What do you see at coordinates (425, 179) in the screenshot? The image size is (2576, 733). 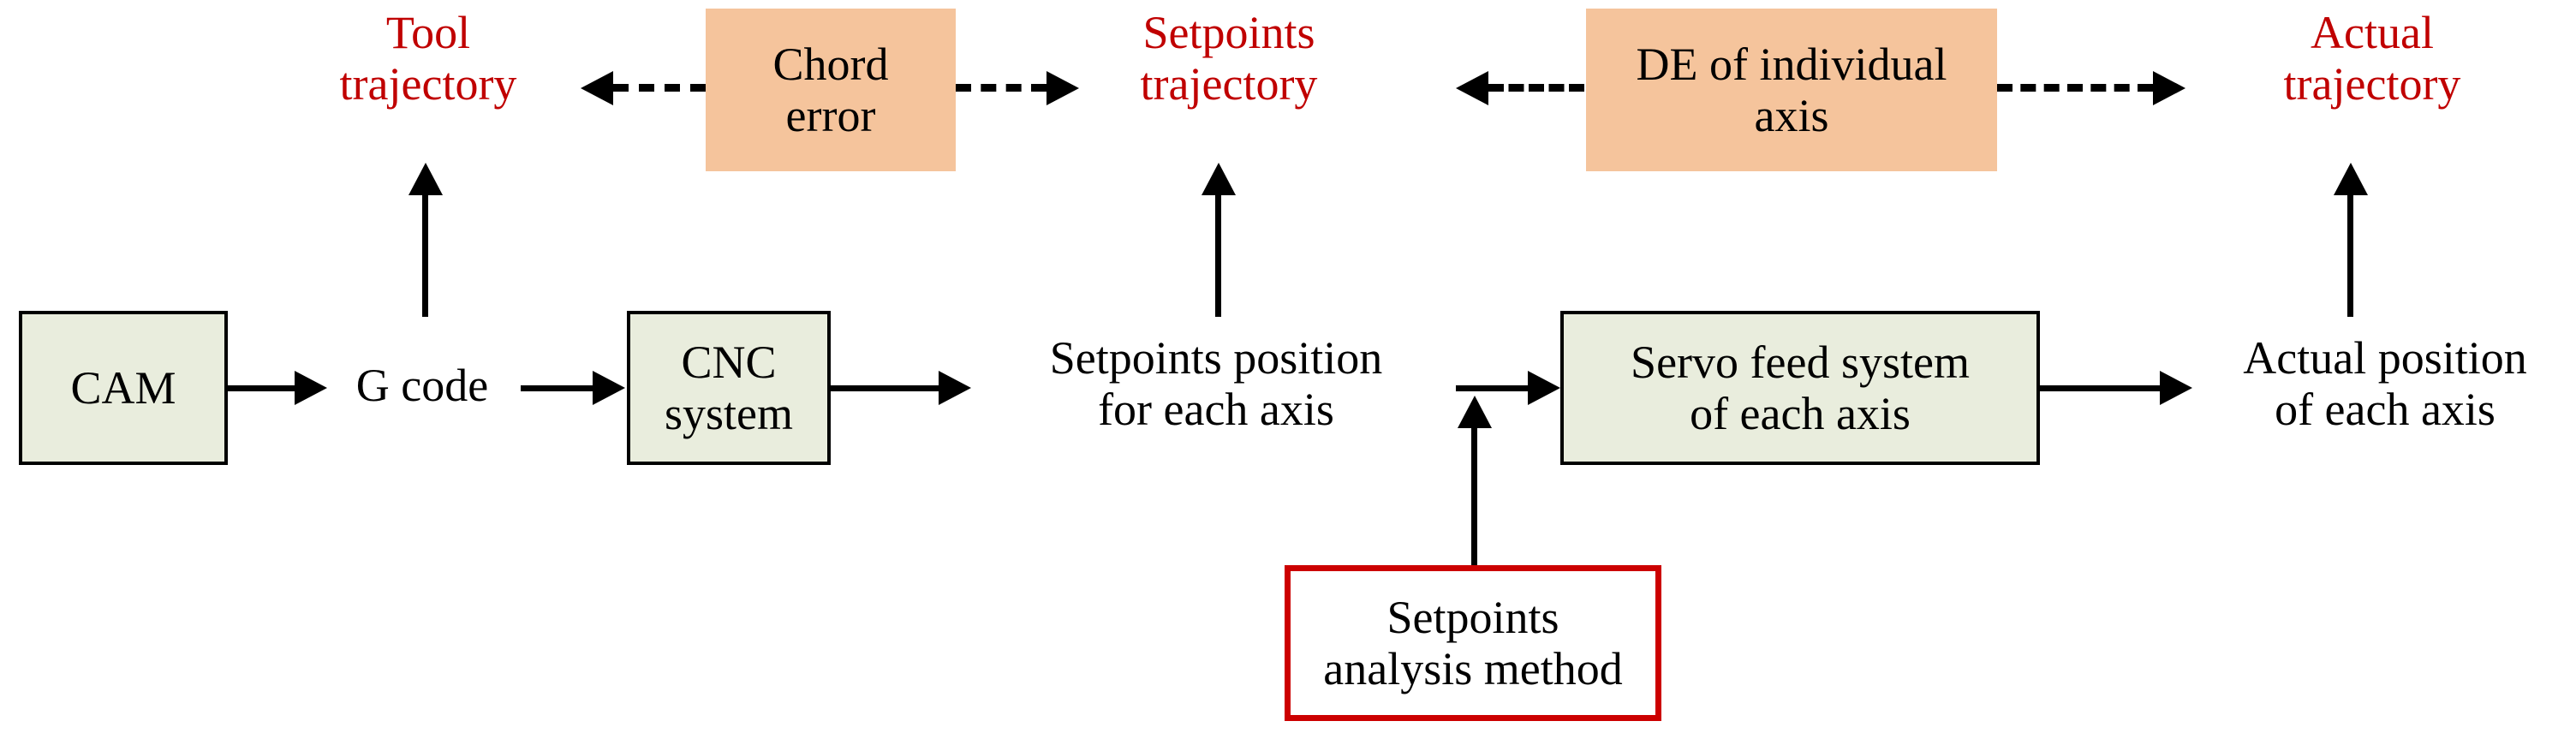 I see `arrowhead-up-to-tool-trajectory` at bounding box center [425, 179].